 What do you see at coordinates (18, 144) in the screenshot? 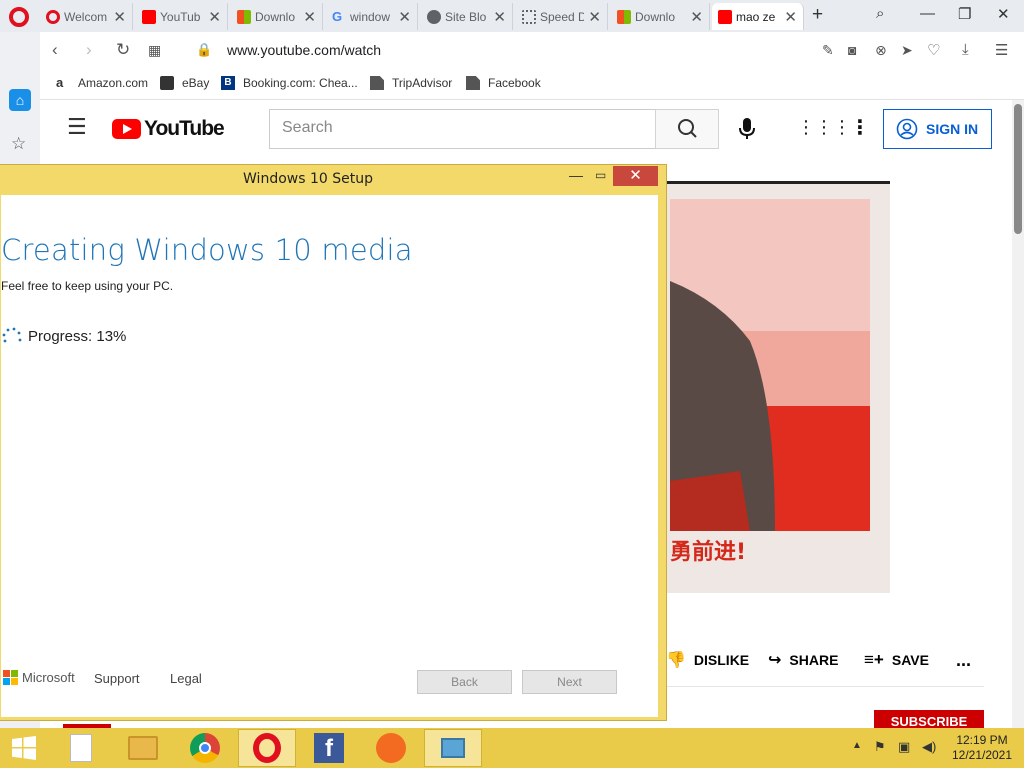
I see `bookmarks-star-icon: ☆` at bounding box center [18, 144].